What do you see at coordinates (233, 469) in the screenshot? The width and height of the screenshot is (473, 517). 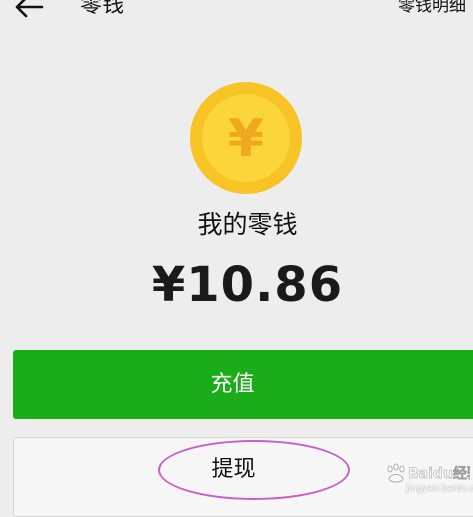 I see `withdraw-button-label: 提现` at bounding box center [233, 469].